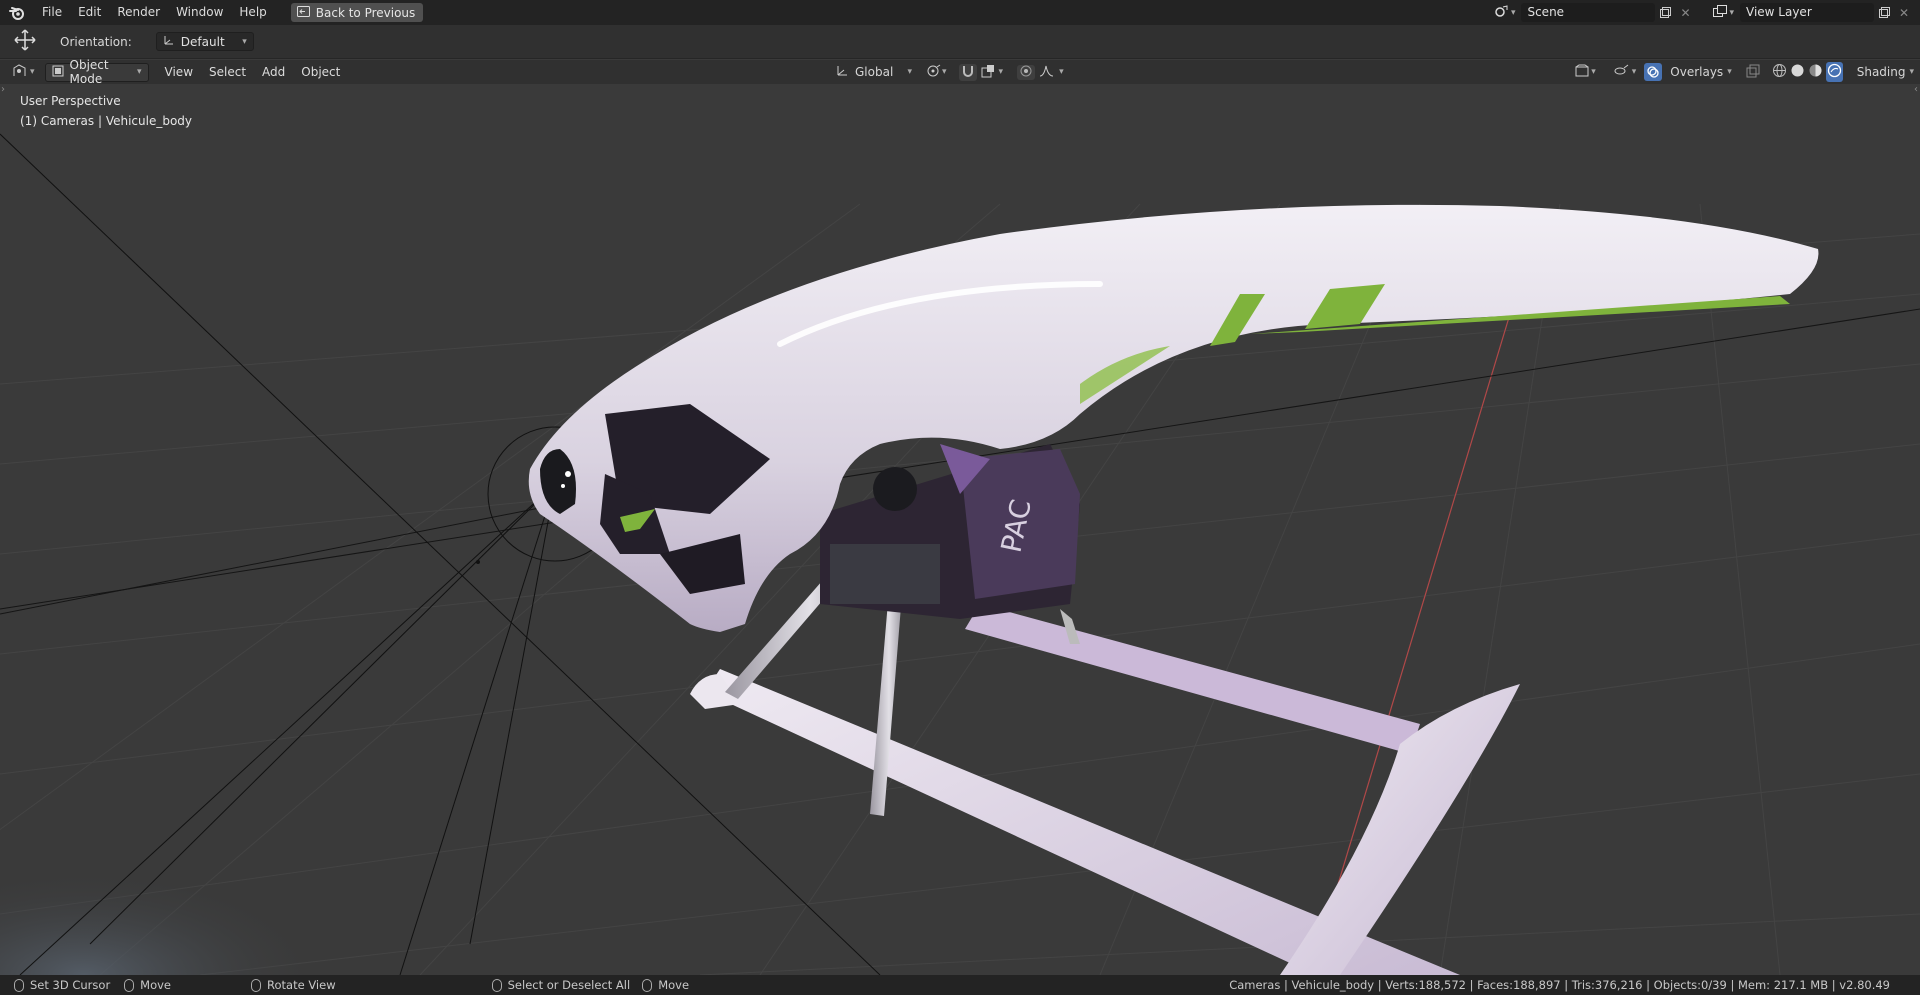  Describe the element at coordinates (1797, 72) in the screenshot. I see `solid-shading-icon` at that location.